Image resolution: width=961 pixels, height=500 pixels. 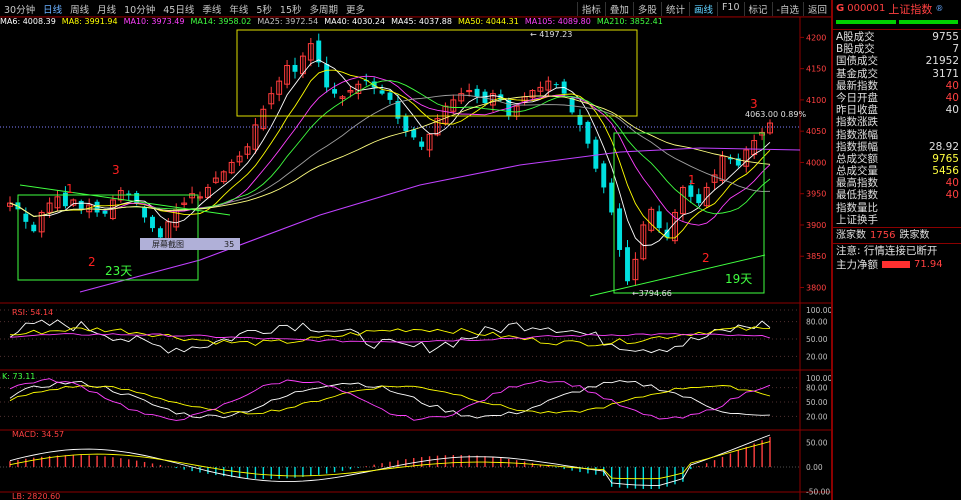 I want to click on quote-value: 3171, so click(x=945, y=73).